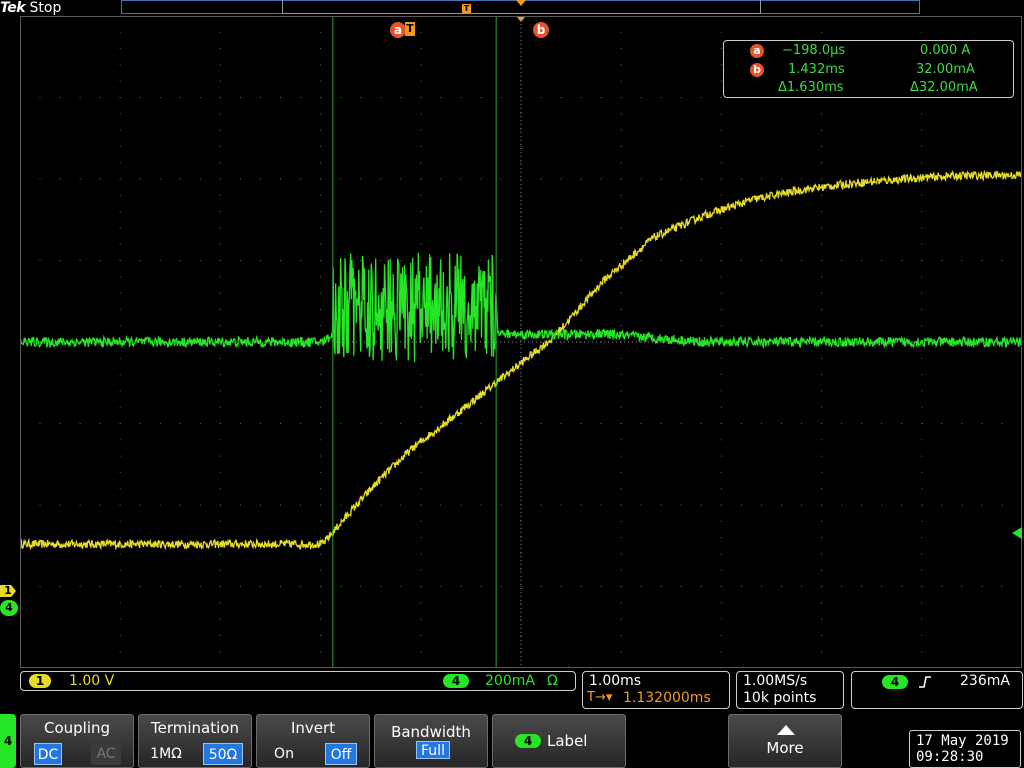 The height and width of the screenshot is (768, 1024). Describe the element at coordinates (945, 50) in the screenshot. I see `readout-a-value: 0.000 A` at that location.